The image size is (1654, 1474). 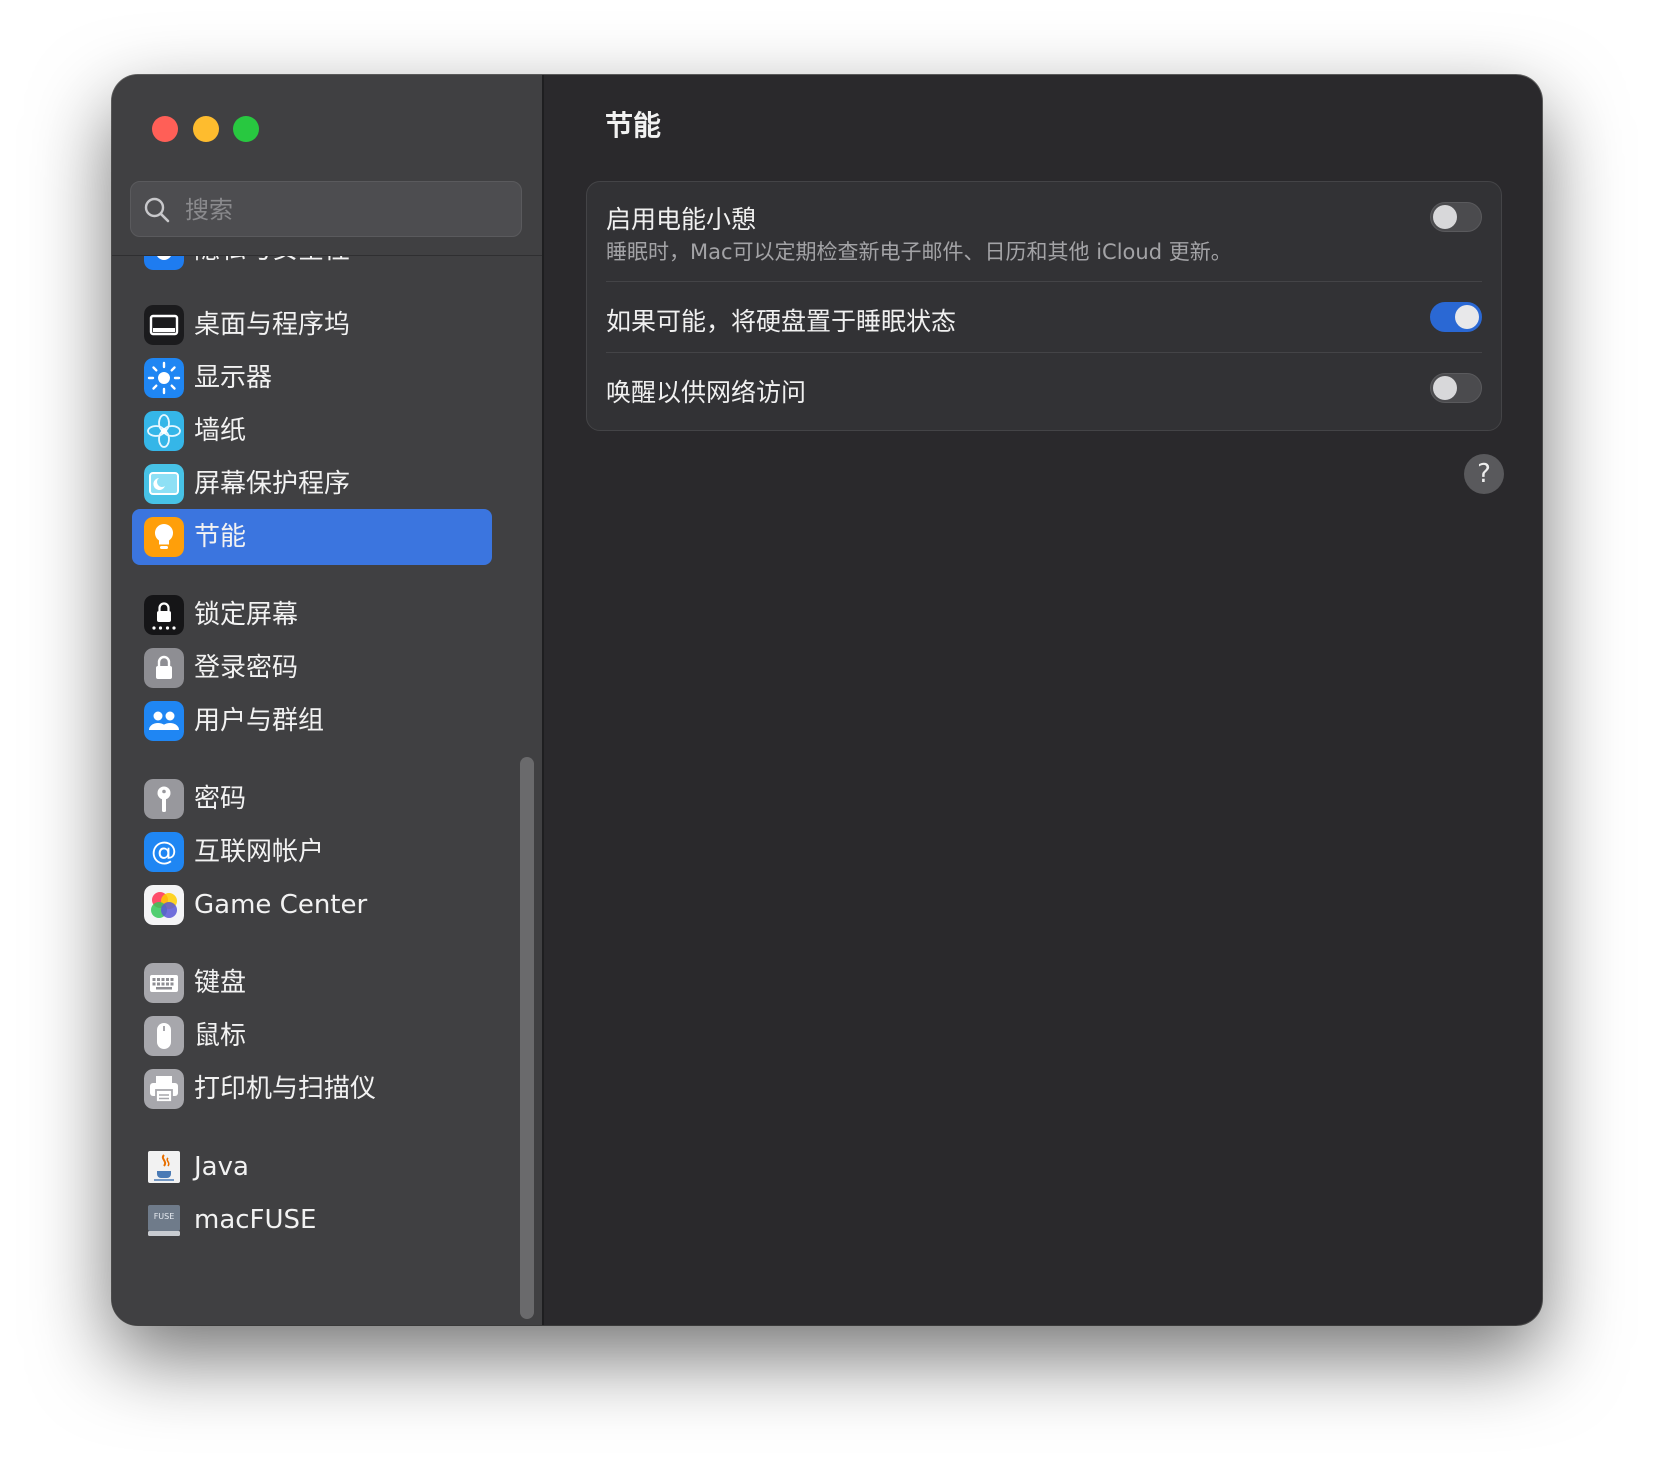 What do you see at coordinates (164, 905) in the screenshot?
I see `game-center-icon` at bounding box center [164, 905].